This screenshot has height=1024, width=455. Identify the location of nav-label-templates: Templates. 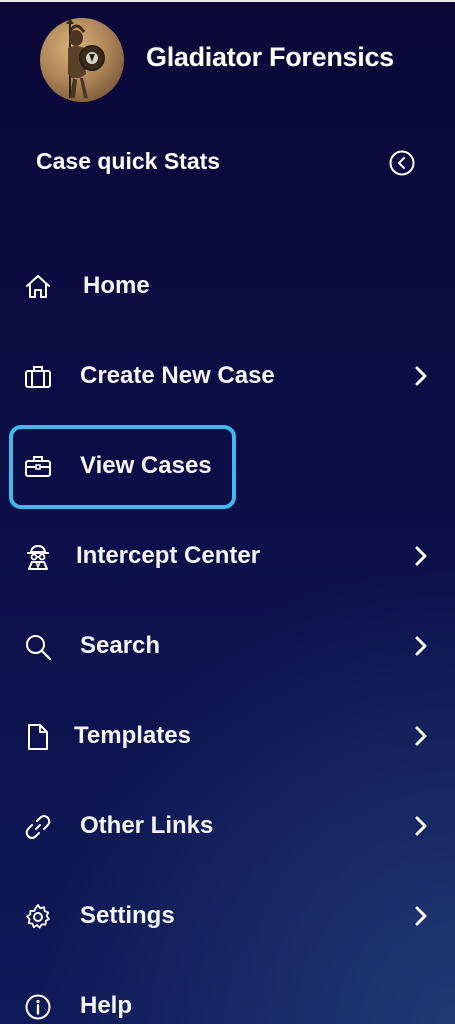
(132, 735).